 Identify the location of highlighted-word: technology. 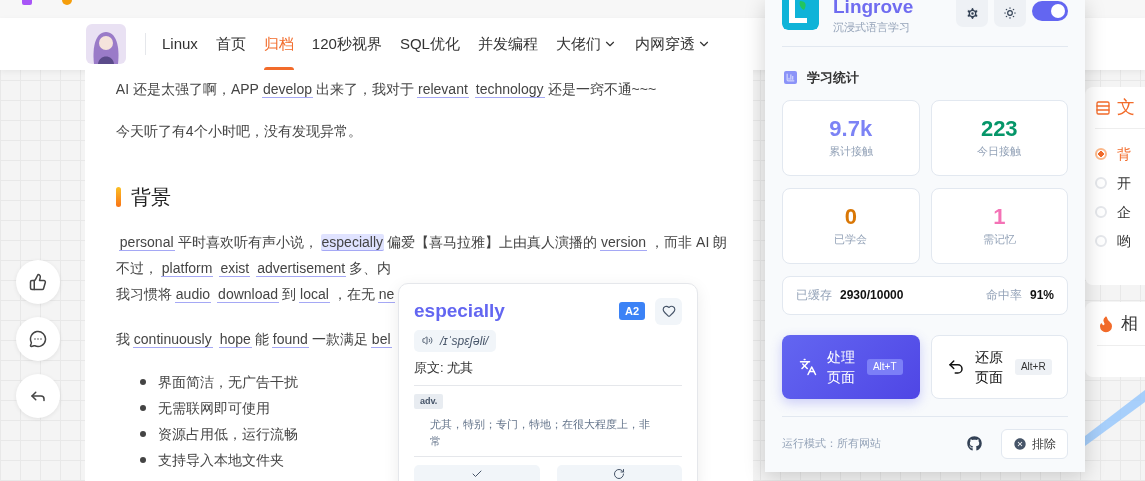
(509, 89).